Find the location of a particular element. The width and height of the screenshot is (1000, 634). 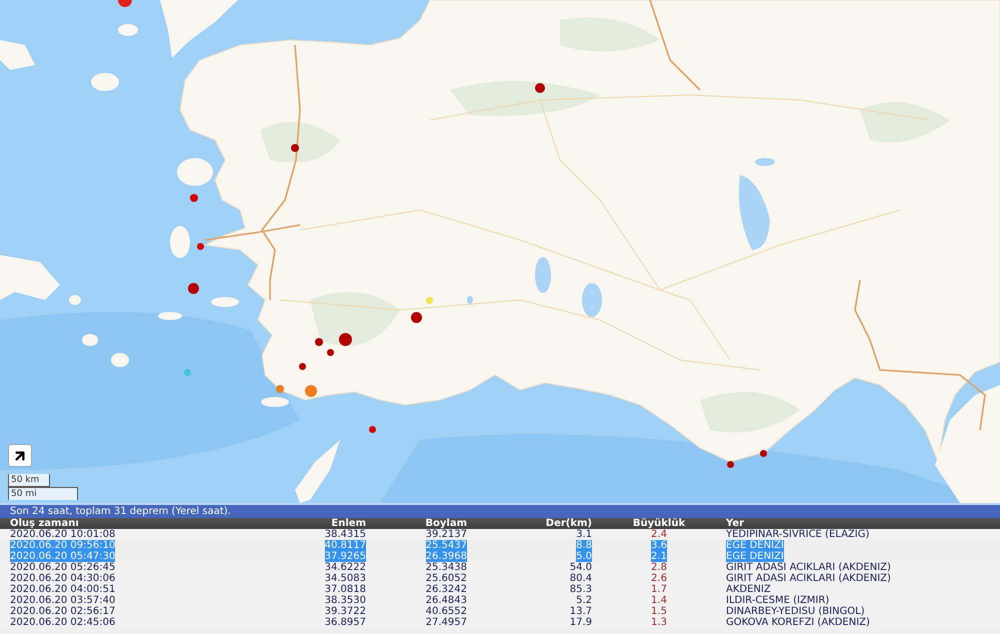

column-header: Enlem is located at coordinates (348, 523).